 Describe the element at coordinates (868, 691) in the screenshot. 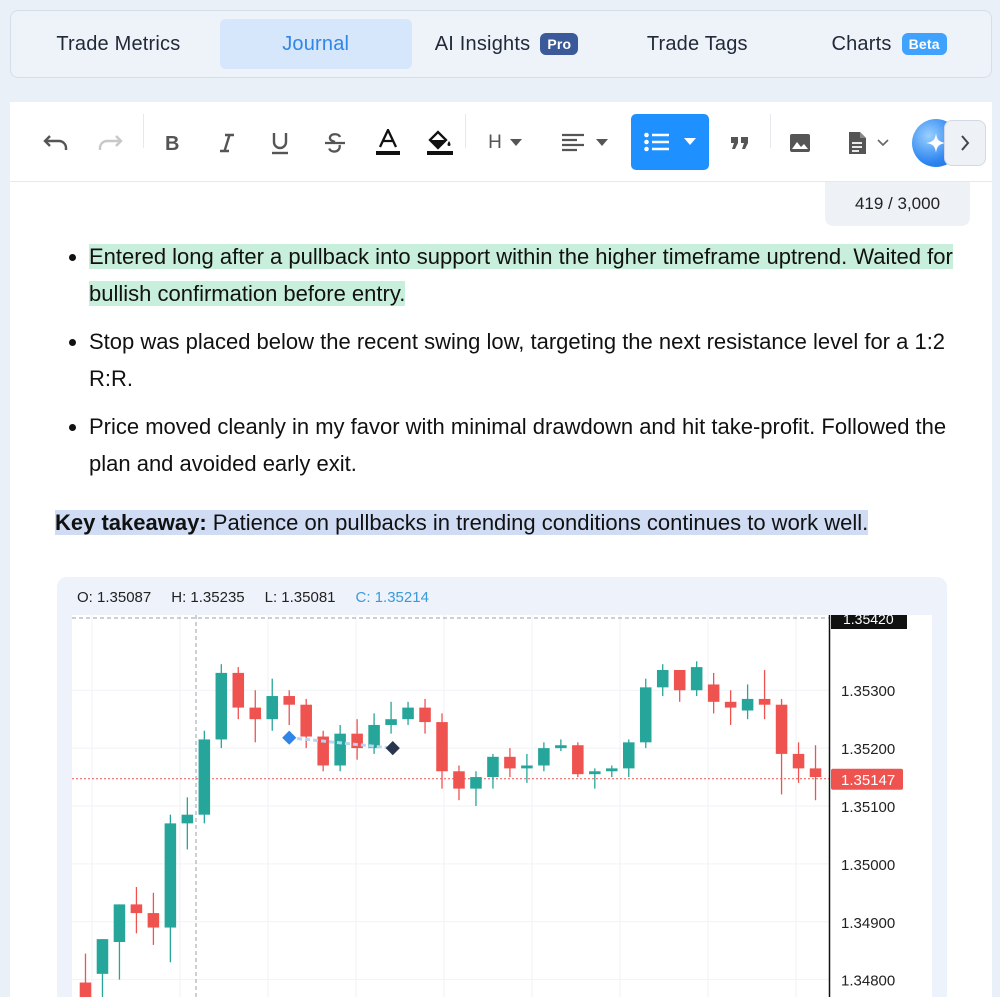

I see `price-tick-label: 1.35300` at that location.